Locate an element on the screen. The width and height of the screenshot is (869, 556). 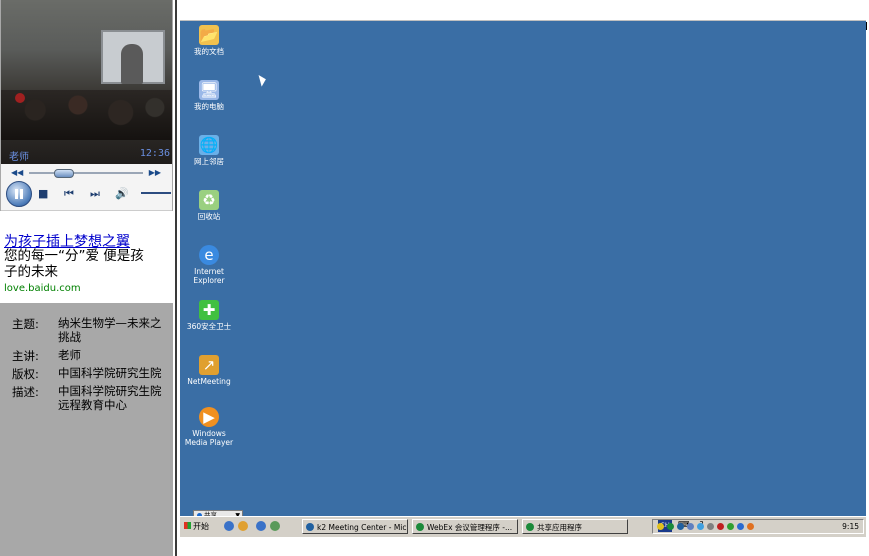
desktop-icon-360: ✚ 360安全卫士 is located at coordinates (209, 315).